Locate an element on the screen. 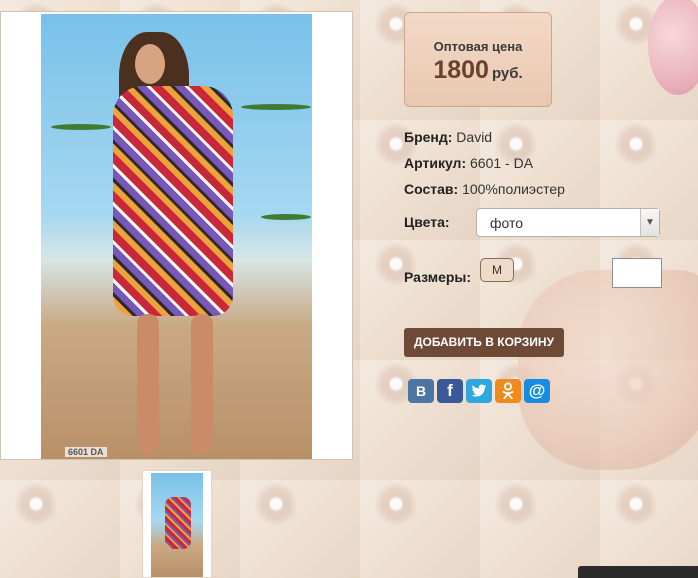 This screenshot has height=578, width=698. composition-row: Состав: 100%полиэстер is located at coordinates (484, 189).